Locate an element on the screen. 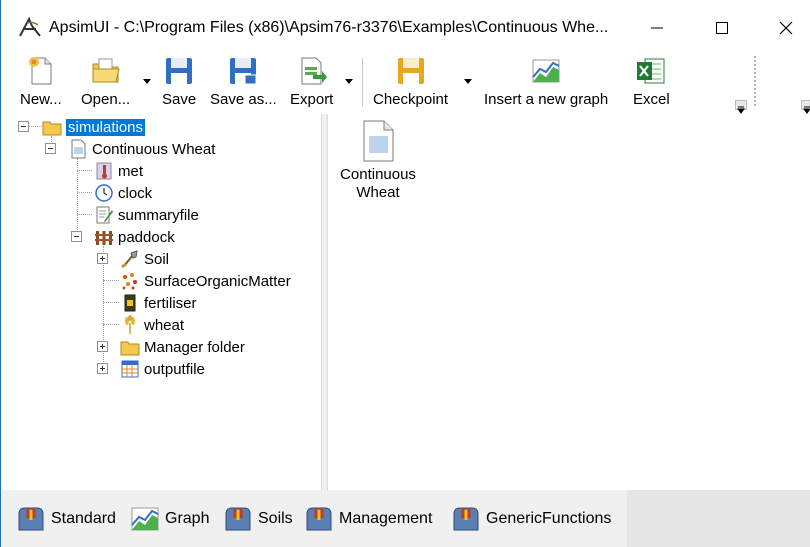 This screenshot has width=810, height=547. tab-management: Management is located at coordinates (368, 519).